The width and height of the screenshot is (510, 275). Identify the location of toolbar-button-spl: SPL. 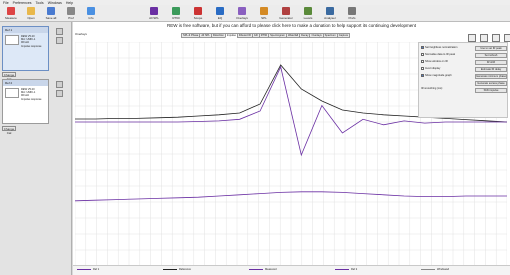
(264, 13).